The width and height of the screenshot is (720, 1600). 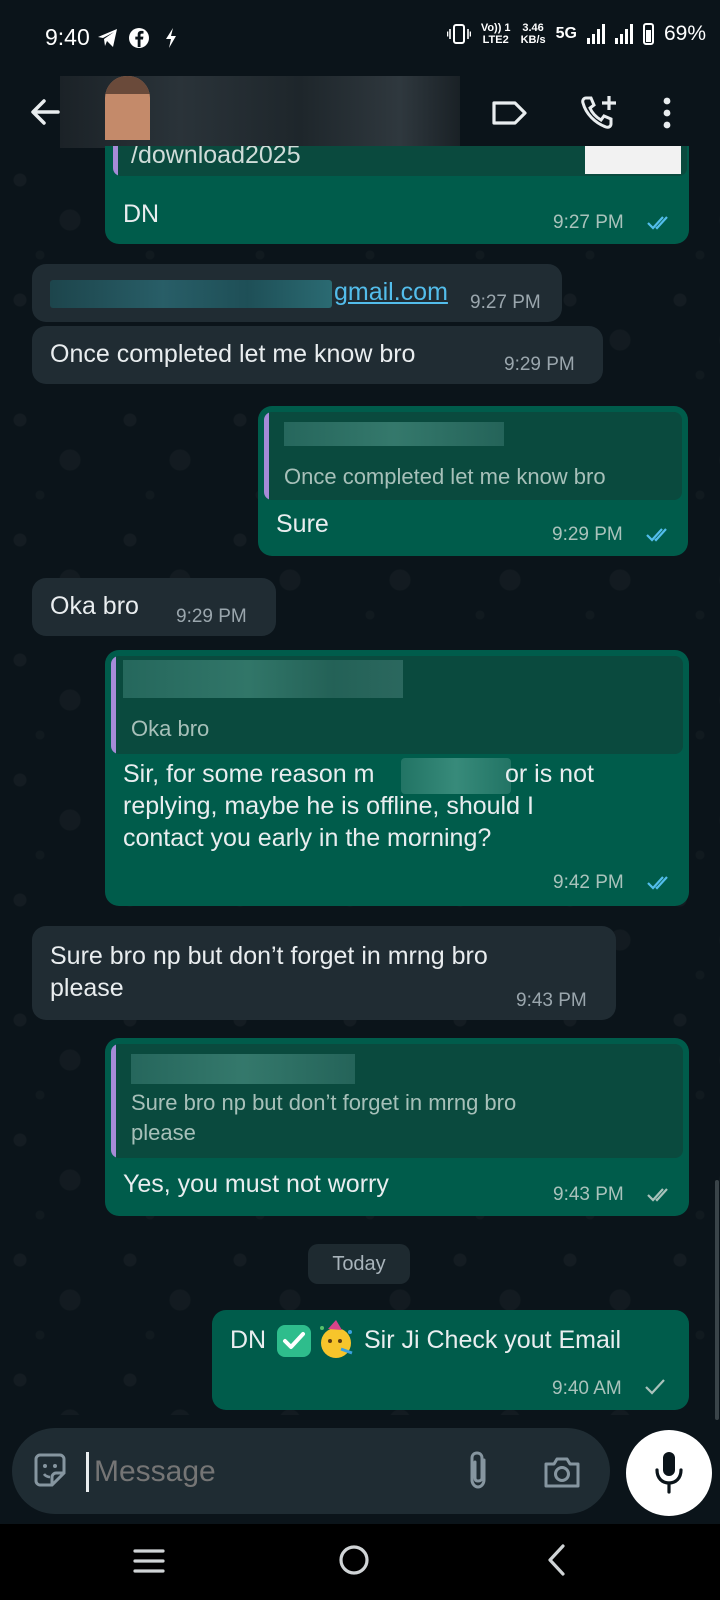 What do you see at coordinates (657, 1195) in the screenshot?
I see `delivered-ticks-icon` at bounding box center [657, 1195].